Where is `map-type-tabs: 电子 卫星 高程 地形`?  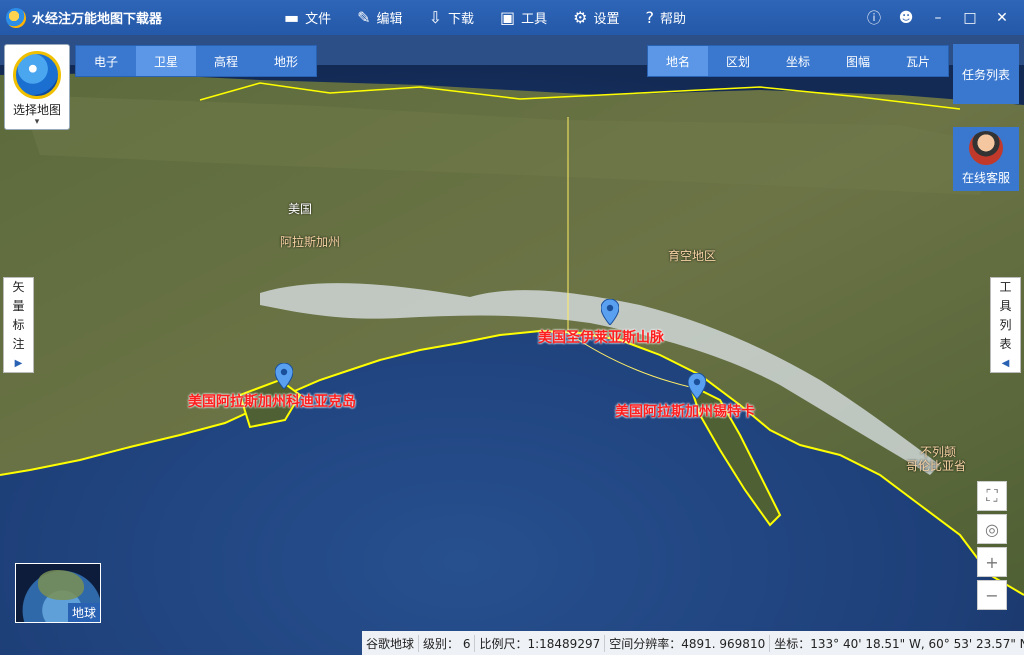 map-type-tabs: 电子 卫星 高程 地形 is located at coordinates (196, 61).